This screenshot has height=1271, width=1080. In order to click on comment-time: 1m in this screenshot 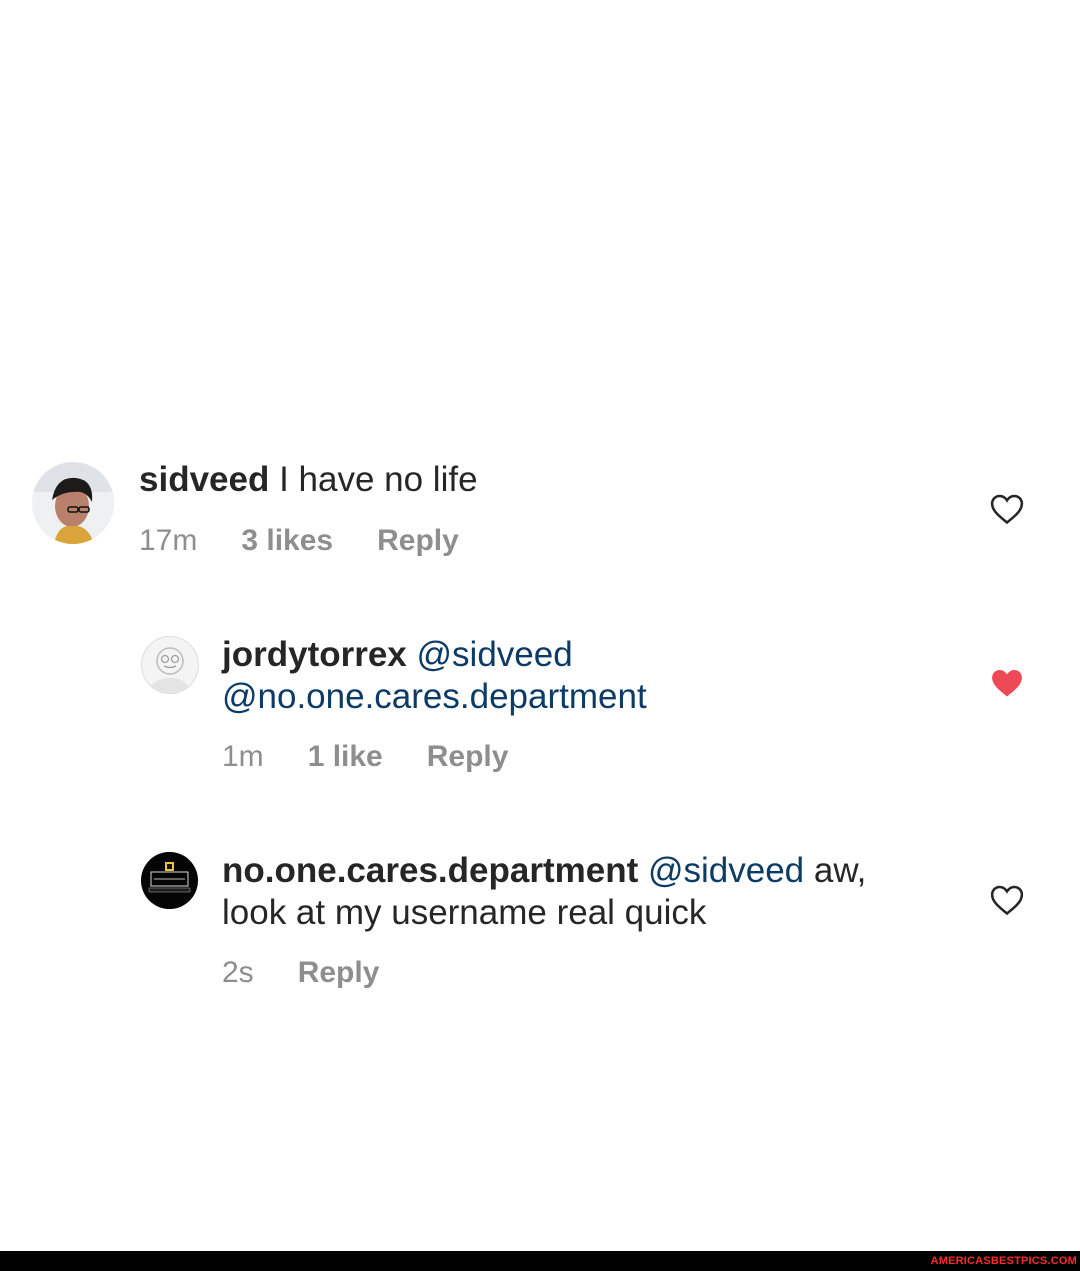, I will do `click(243, 756)`.